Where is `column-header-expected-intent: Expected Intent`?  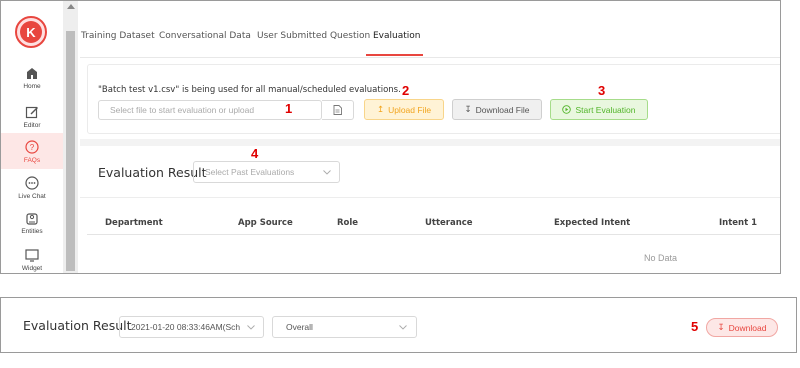
column-header-expected-intent: Expected Intent is located at coordinates (592, 223).